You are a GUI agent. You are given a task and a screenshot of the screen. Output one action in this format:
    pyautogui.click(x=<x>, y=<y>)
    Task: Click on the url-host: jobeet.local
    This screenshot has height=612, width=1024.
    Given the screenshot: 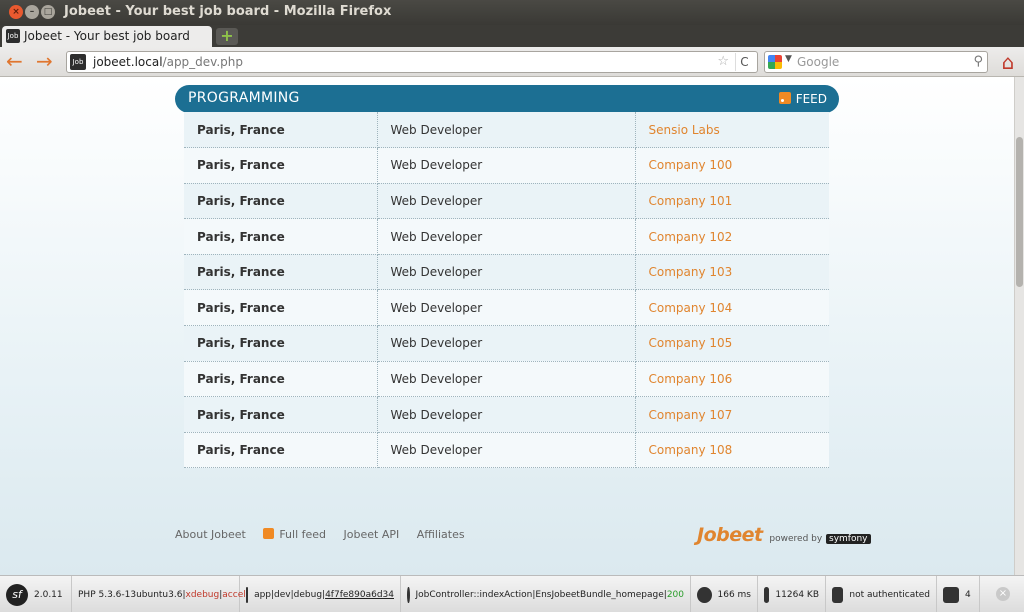 What is the action you would take?
    pyautogui.click(x=128, y=62)
    